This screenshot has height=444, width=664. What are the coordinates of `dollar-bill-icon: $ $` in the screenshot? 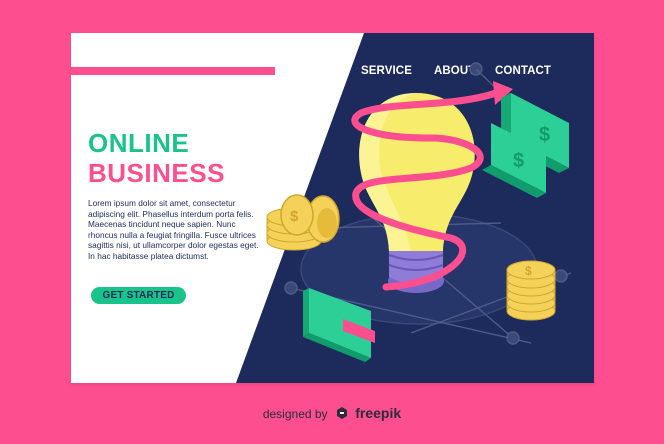 It's located at (525, 145).